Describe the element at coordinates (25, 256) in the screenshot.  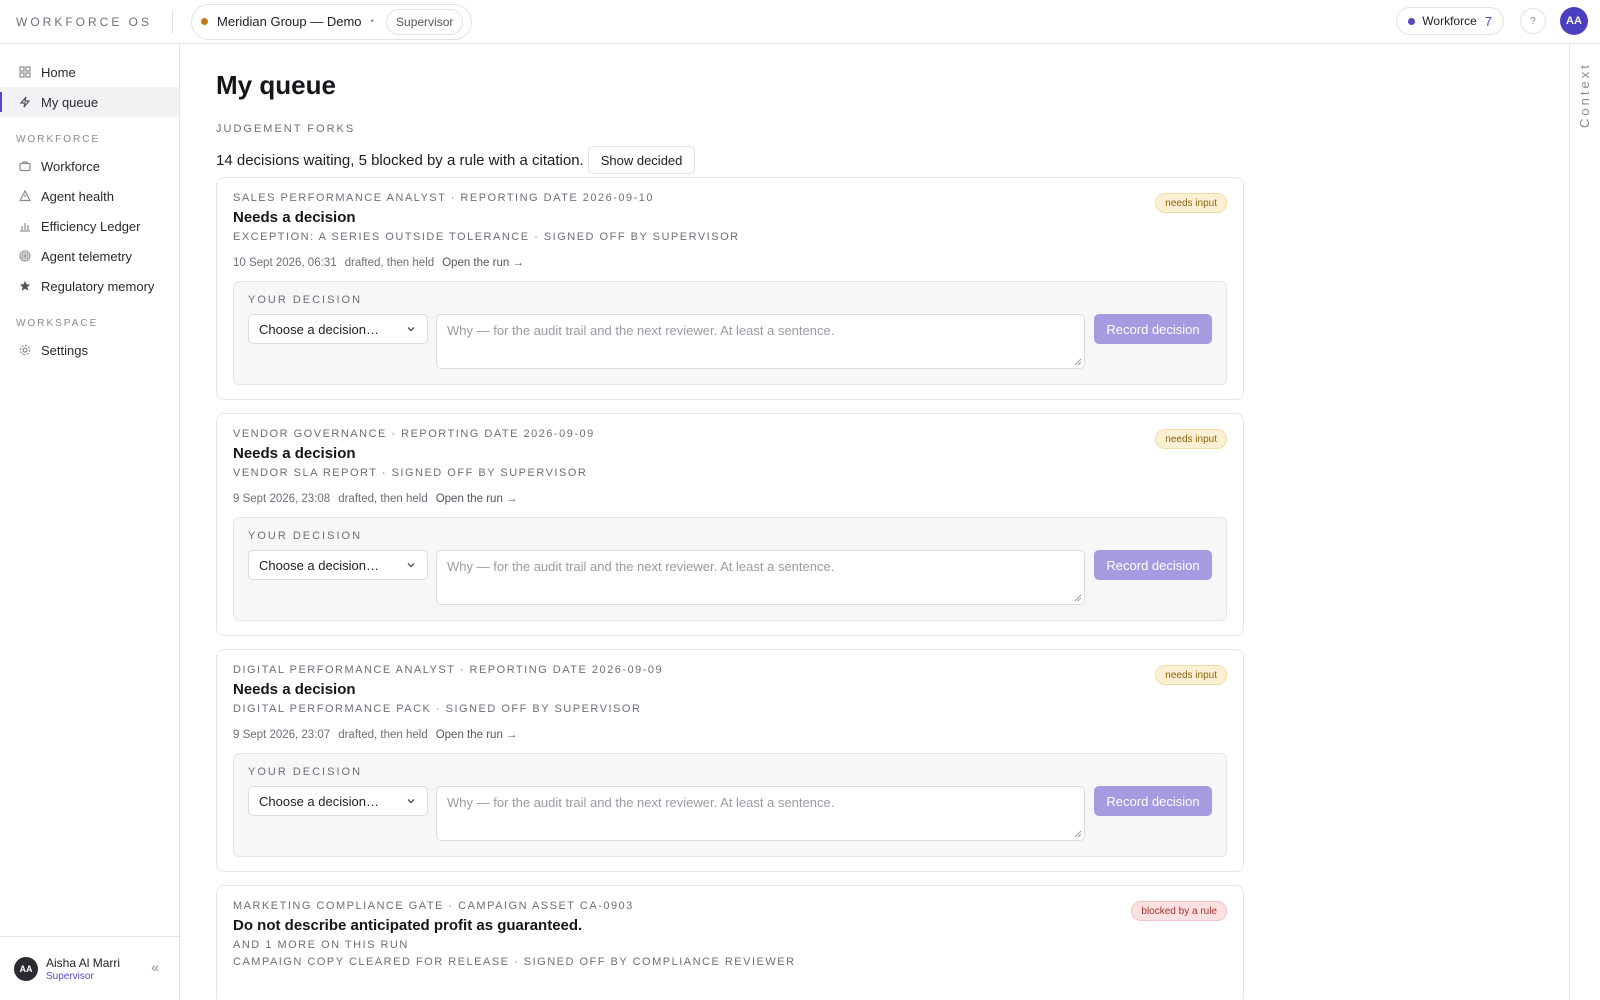
I see `radar-icon` at that location.